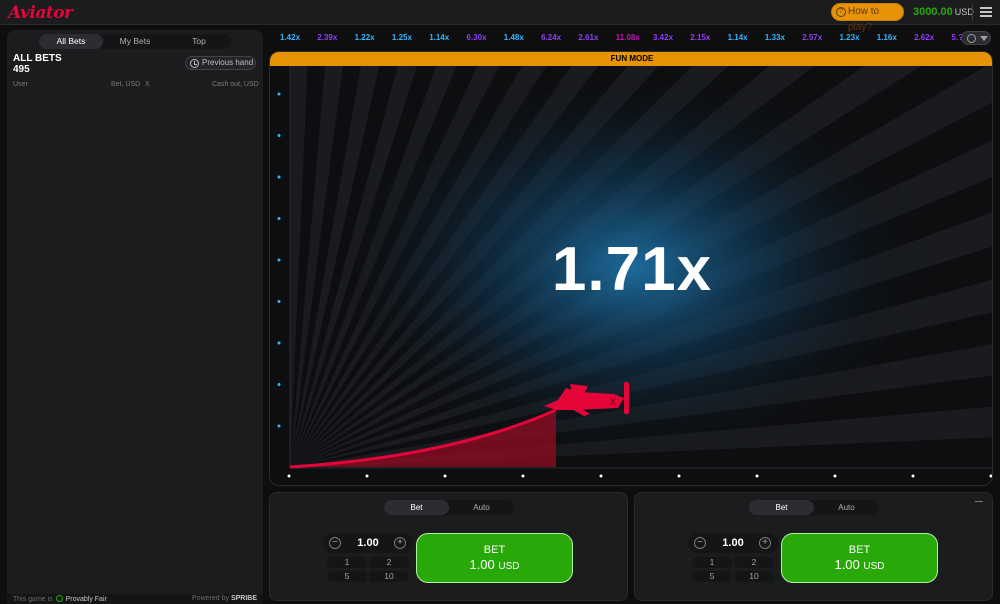  Describe the element at coordinates (290, 37) in the screenshot. I see `history-multiplier: 1.42x` at that location.